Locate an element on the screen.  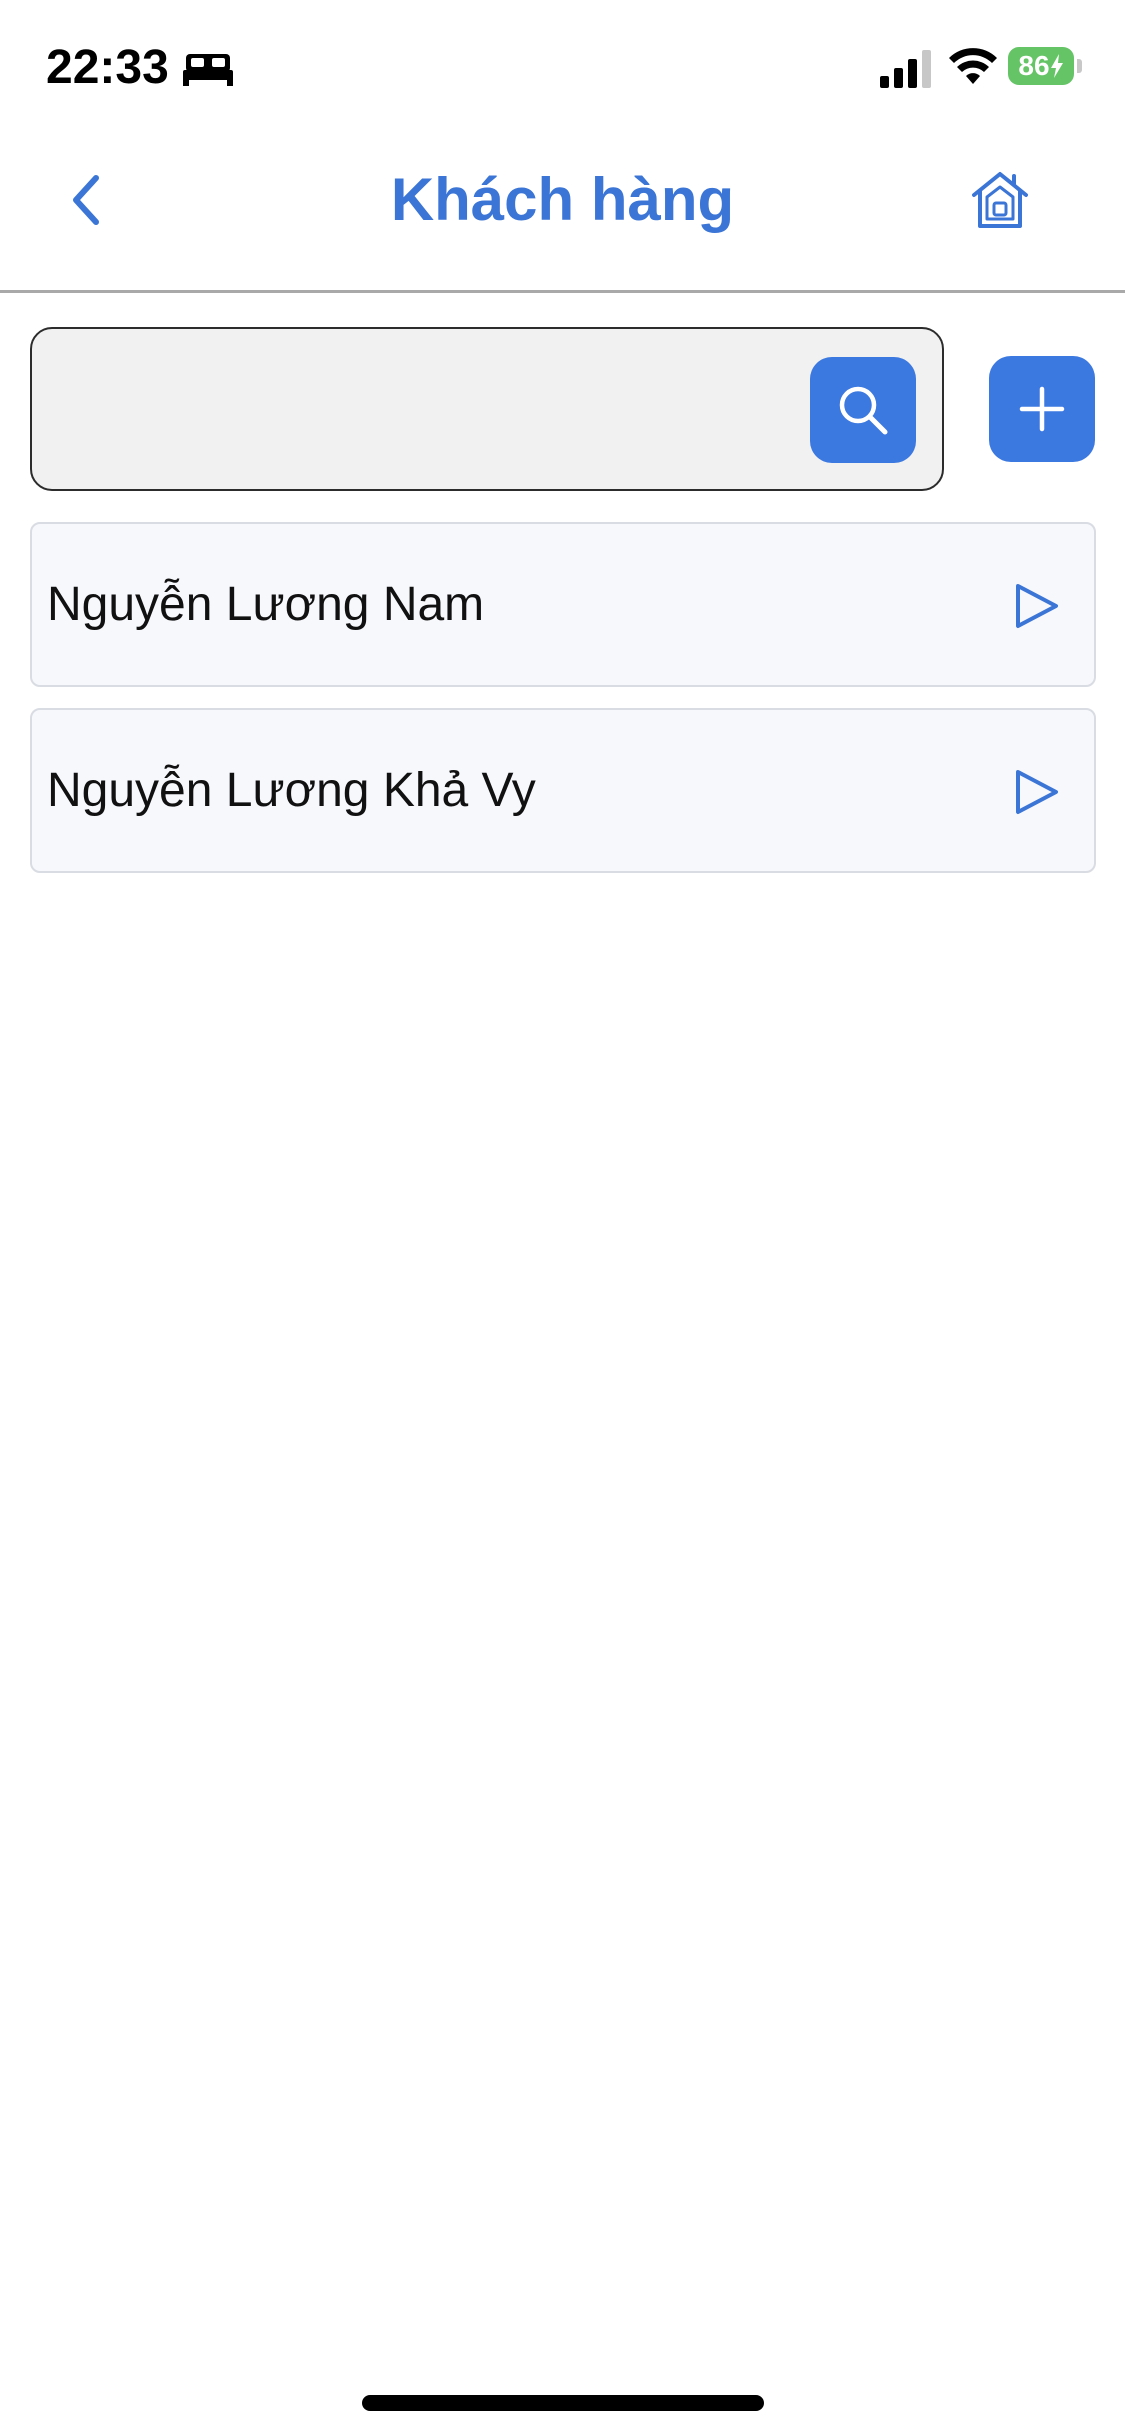
wifi-icon is located at coordinates (973, 66).